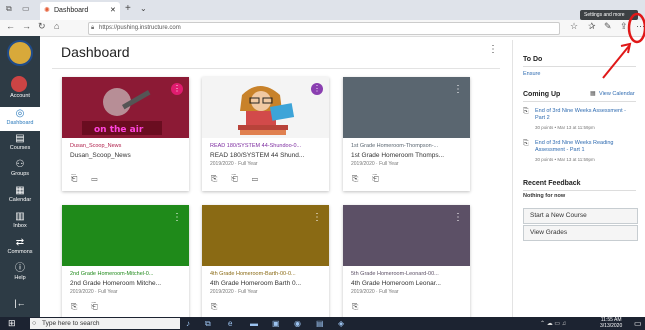 This screenshot has width=645, height=330. Describe the element at coordinates (20, 169) in the screenshot. I see `nav-groups: ⚇ Groups` at that location.